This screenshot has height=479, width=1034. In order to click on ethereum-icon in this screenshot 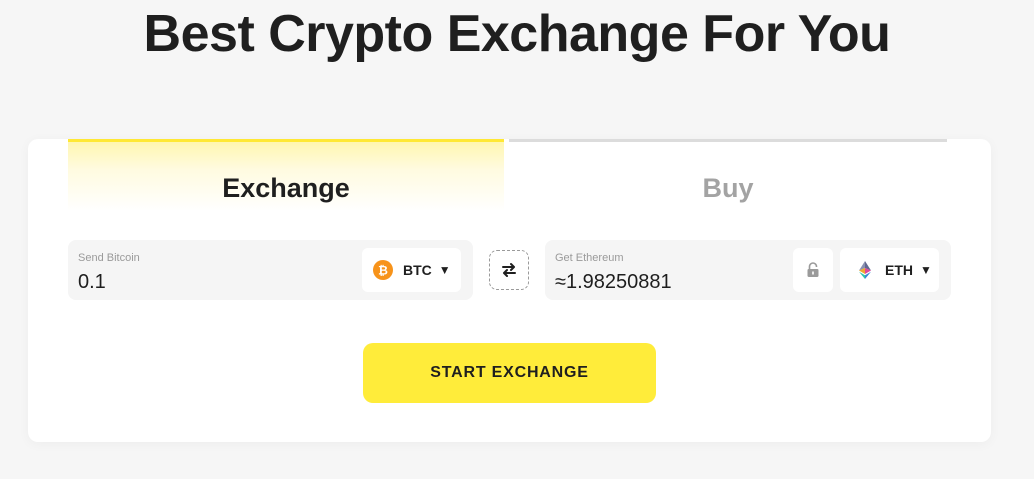, I will do `click(865, 270)`.